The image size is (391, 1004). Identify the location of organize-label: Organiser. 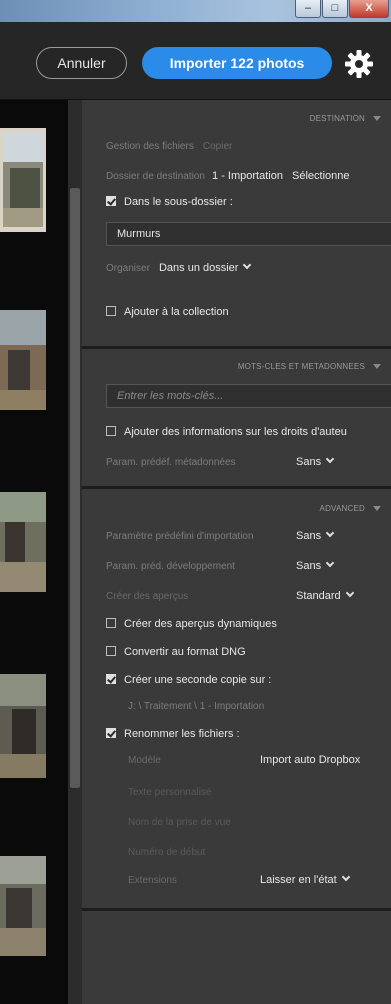
(128, 268).